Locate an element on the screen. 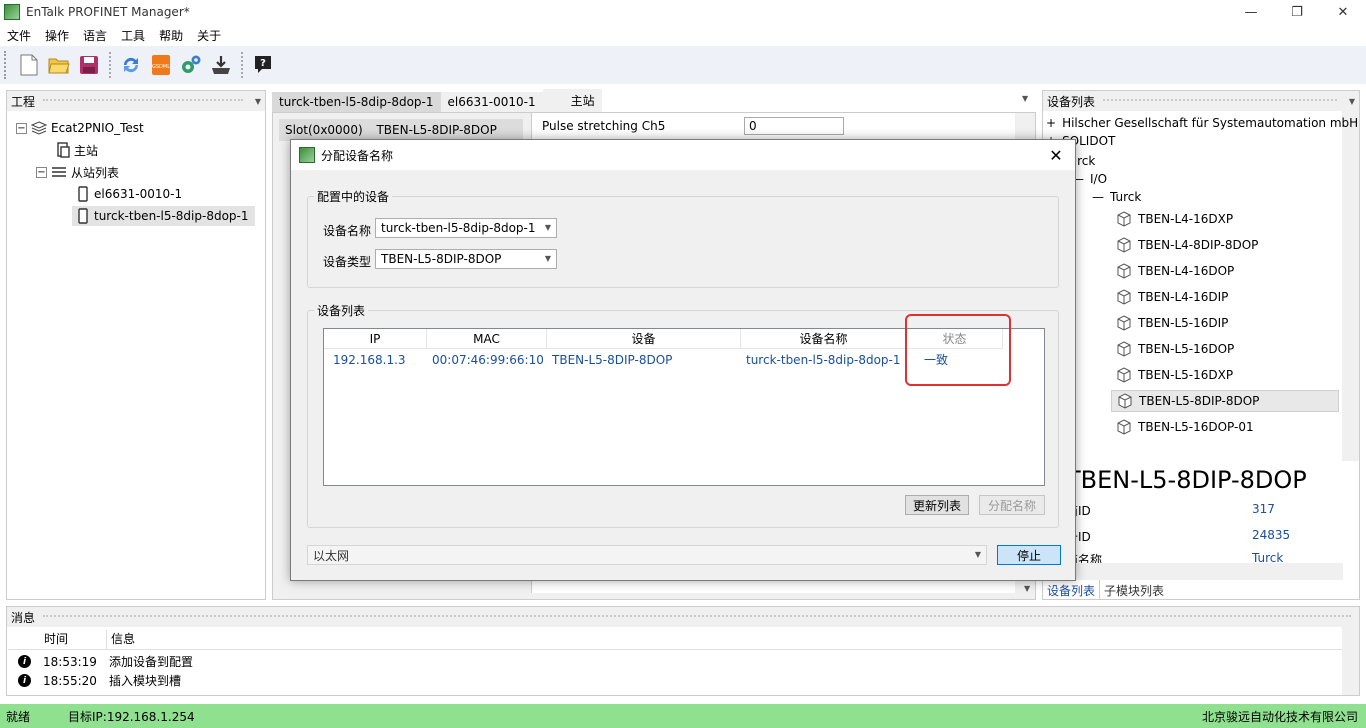  menu-operate: 操作 is located at coordinates (57, 35).